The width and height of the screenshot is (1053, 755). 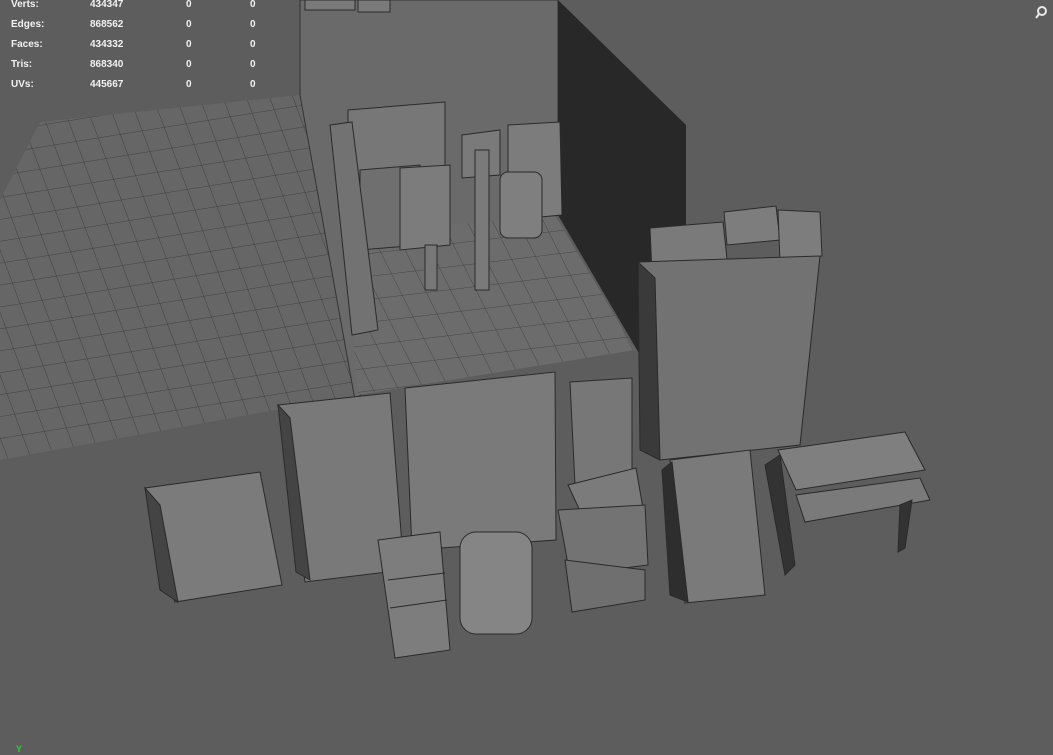 I want to click on stats-value: 868340, so click(x=107, y=64).